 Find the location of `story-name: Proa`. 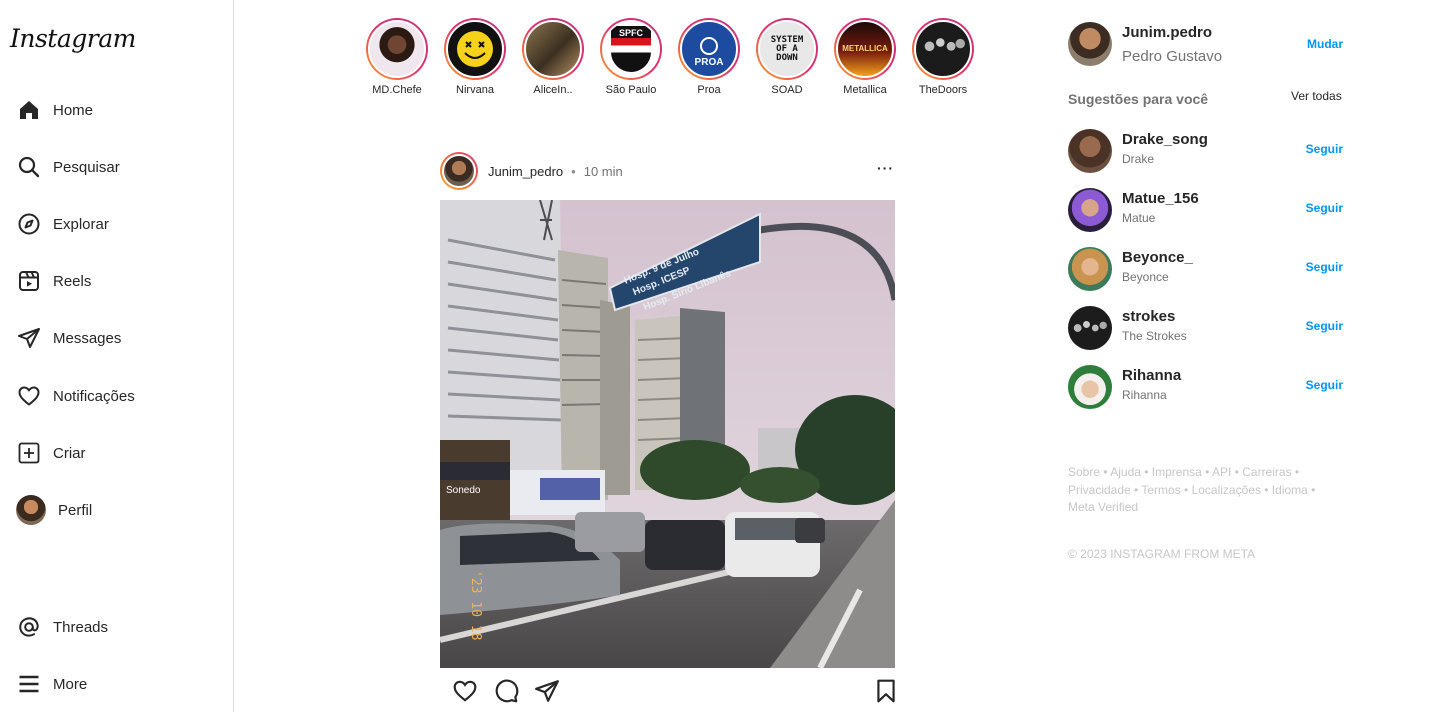

story-name: Proa is located at coordinates (709, 90).